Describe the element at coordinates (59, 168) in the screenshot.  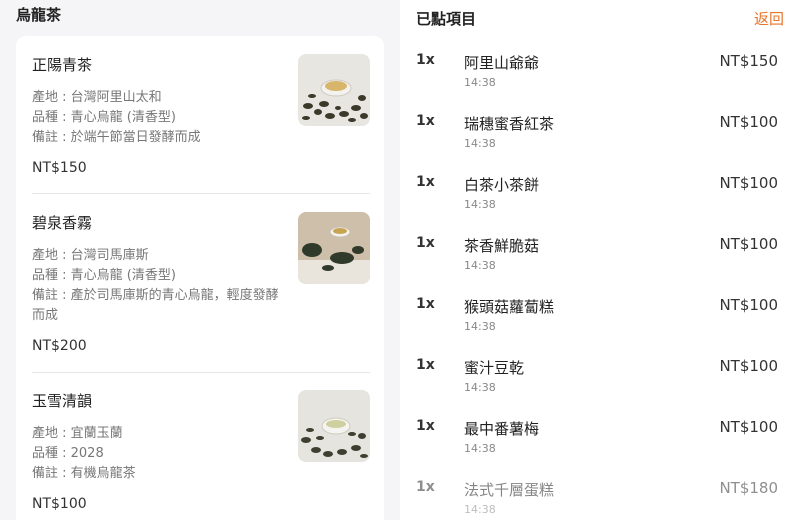
I see `menu-item-price: NT$150` at that location.